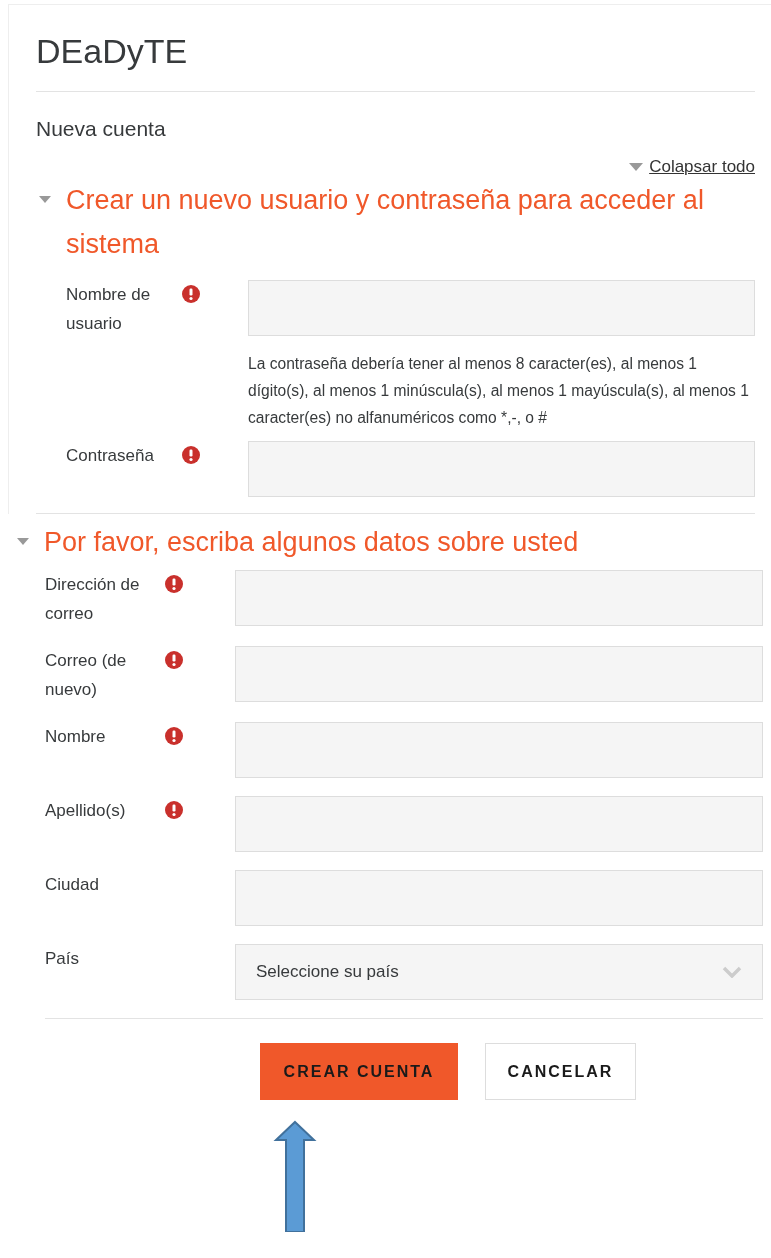 Image resolution: width=771 pixels, height=1258 pixels. I want to click on field-label: Nombre, so click(76, 737).